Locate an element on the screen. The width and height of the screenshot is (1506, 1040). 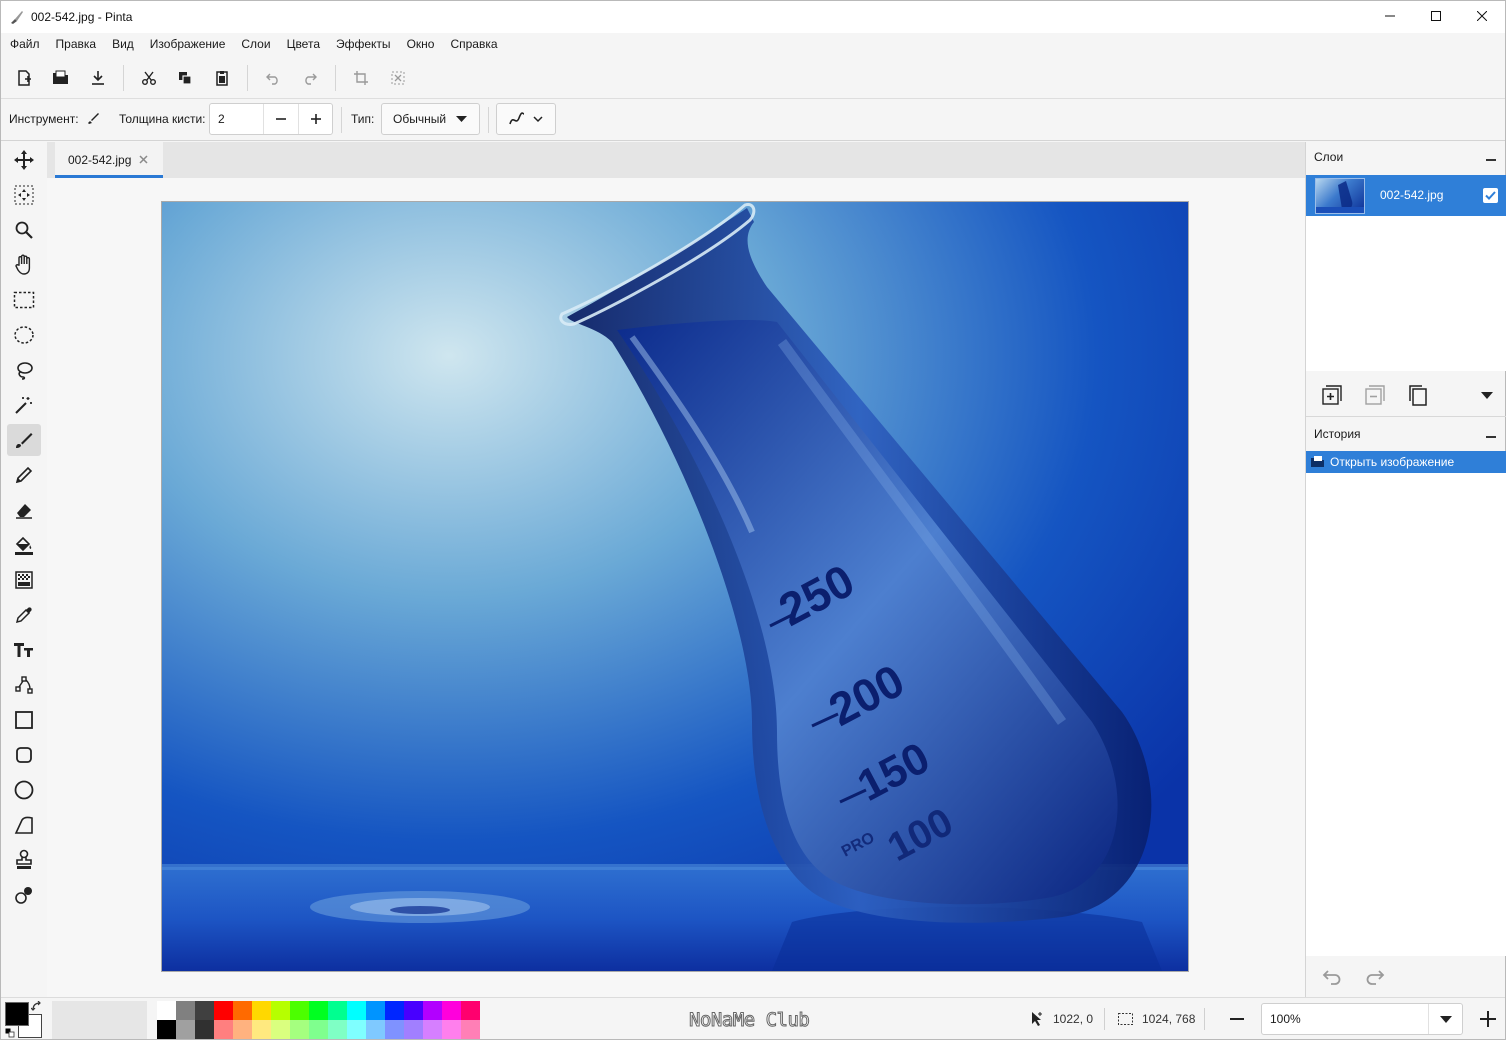
cut-button is located at coordinates (149, 78).